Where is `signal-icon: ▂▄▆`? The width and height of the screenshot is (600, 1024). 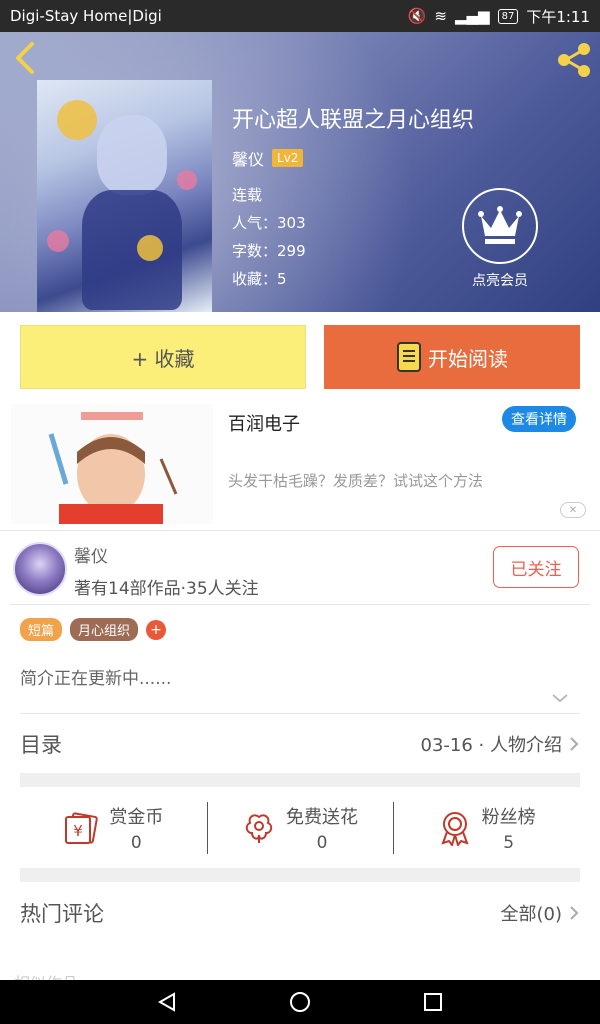 signal-icon: ▂▄▆ is located at coordinates (472, 16).